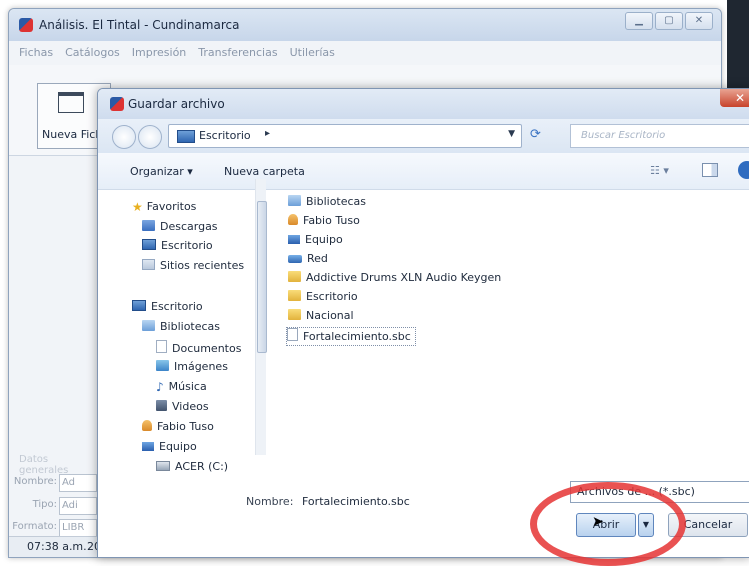 Image resolution: width=749 pixels, height=566 pixels. Describe the element at coordinates (160, 387) in the screenshot. I see `music-icon: ♪` at that location.